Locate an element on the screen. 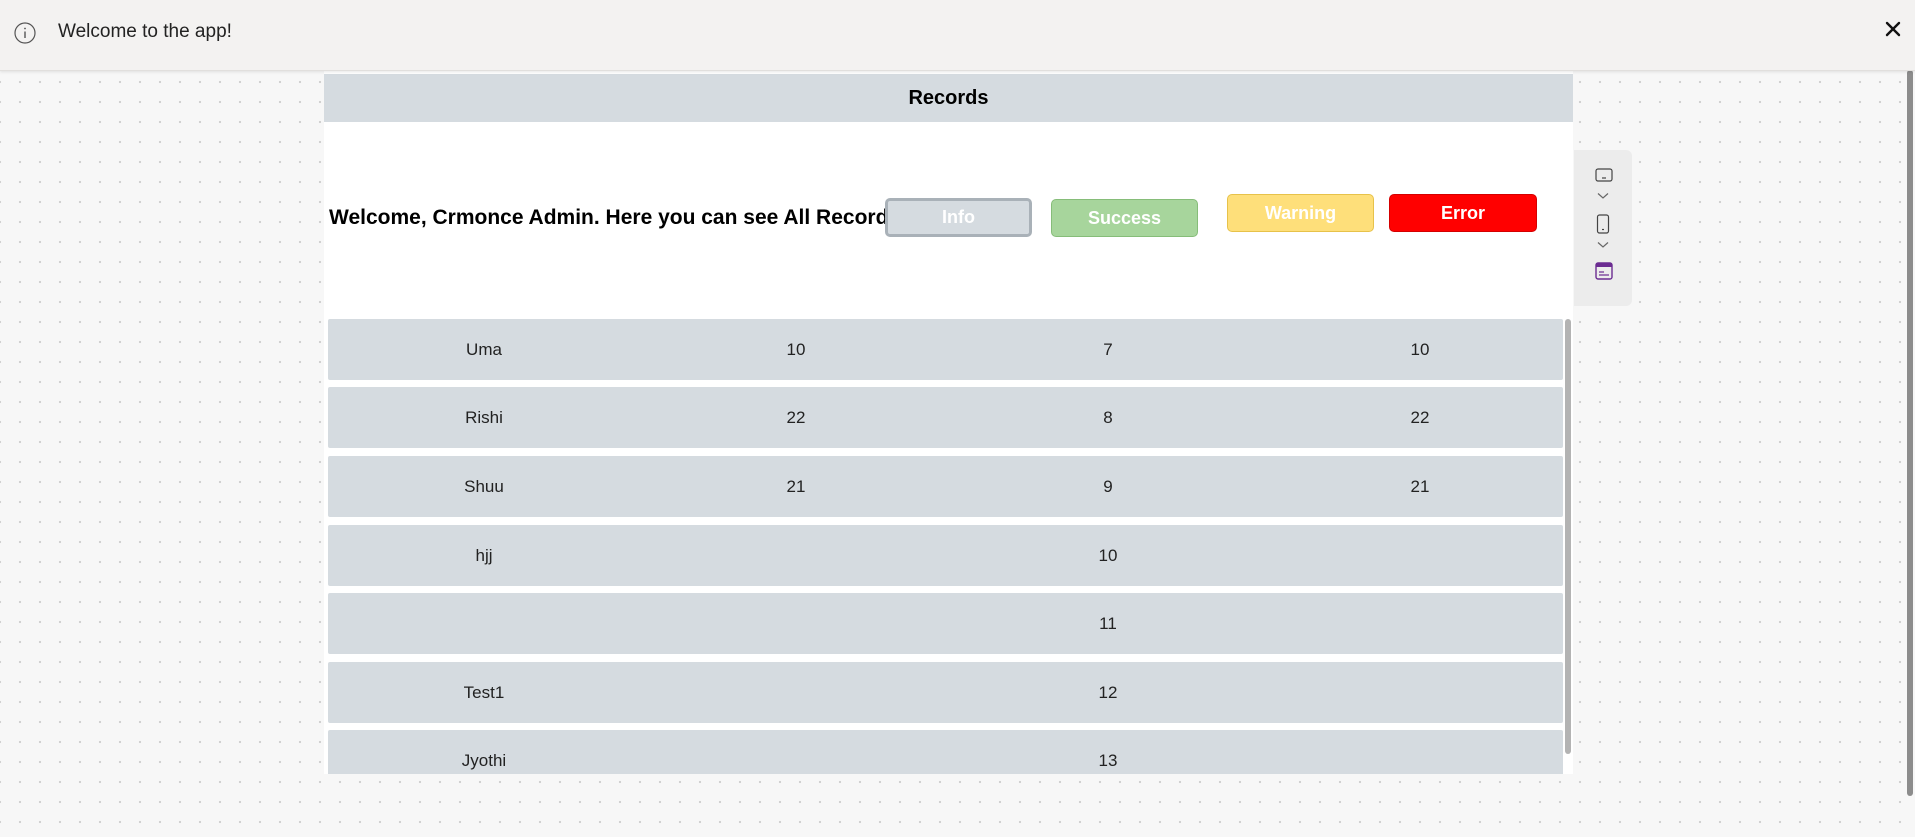 This screenshot has width=1915, height=837. table-row: 11 is located at coordinates (945, 623).